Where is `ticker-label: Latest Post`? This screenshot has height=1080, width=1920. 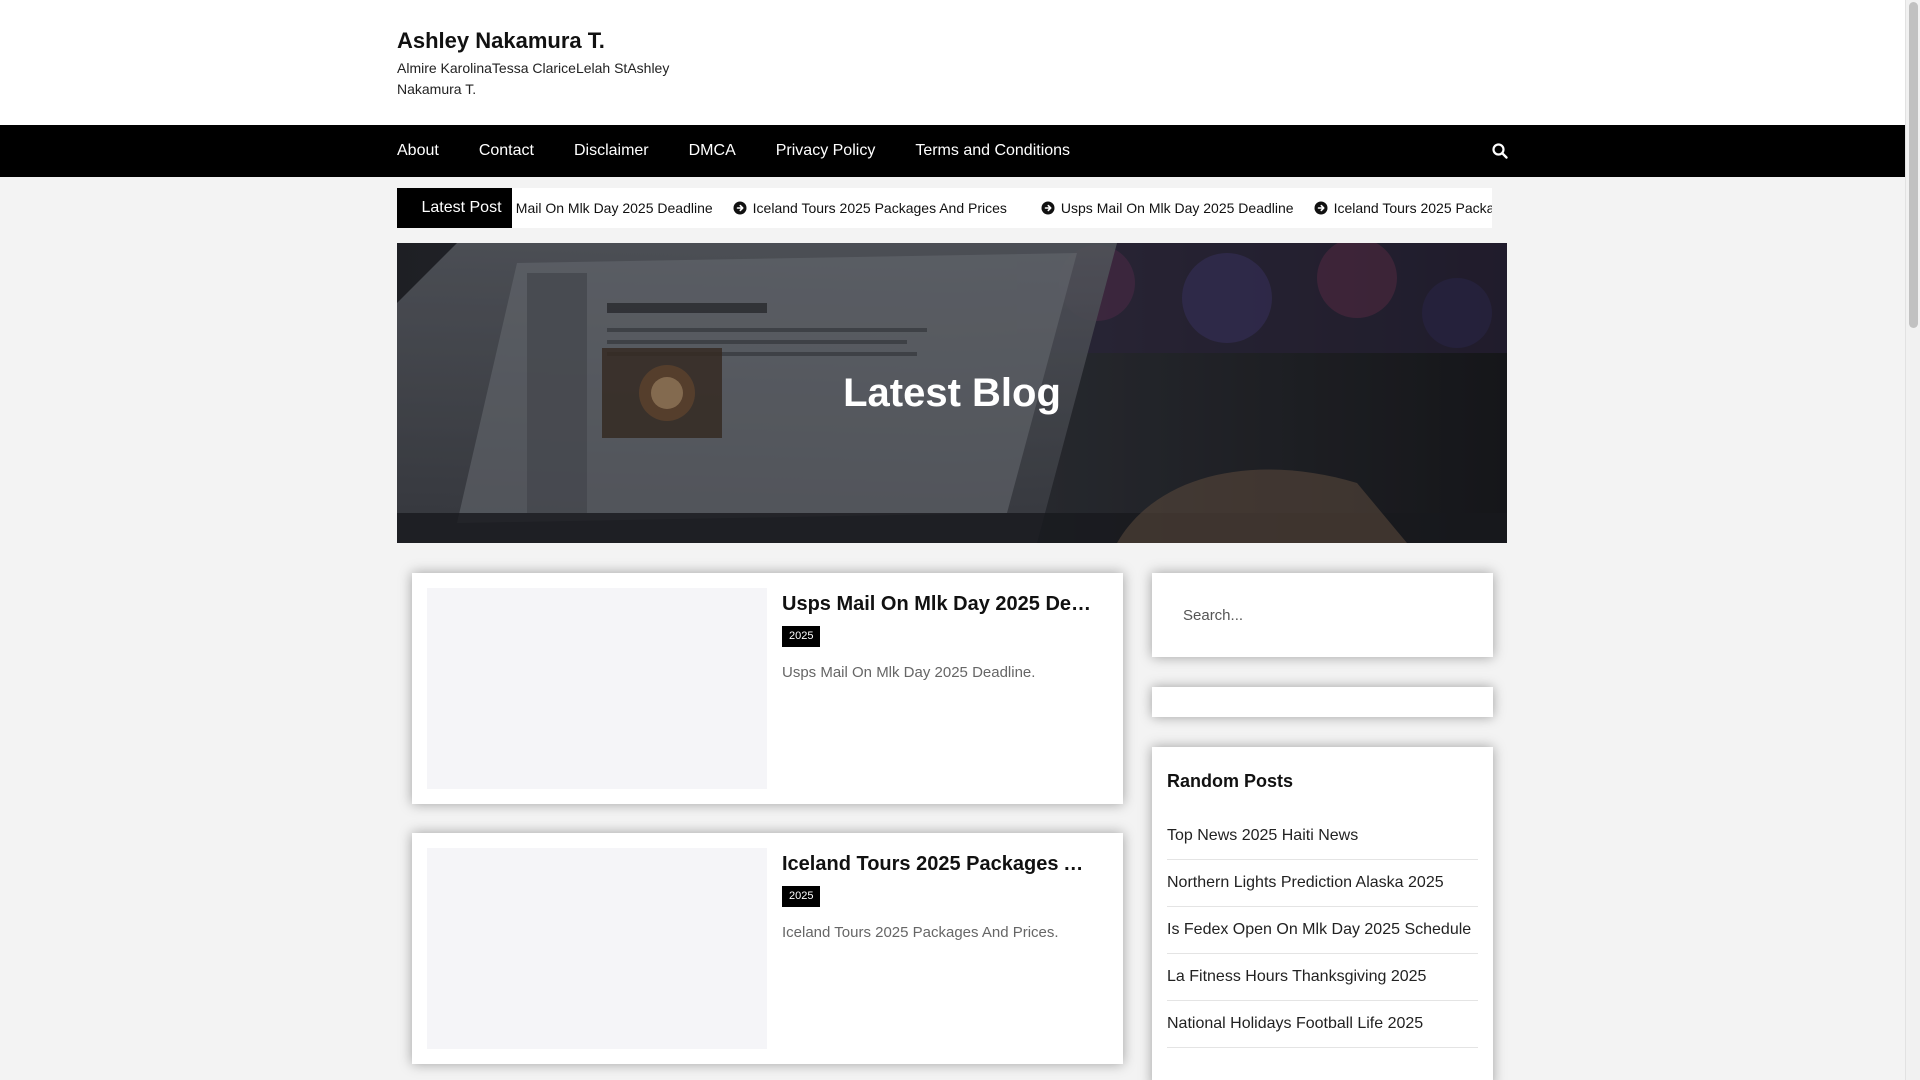
ticker-label: Latest Post is located at coordinates (460, 208).